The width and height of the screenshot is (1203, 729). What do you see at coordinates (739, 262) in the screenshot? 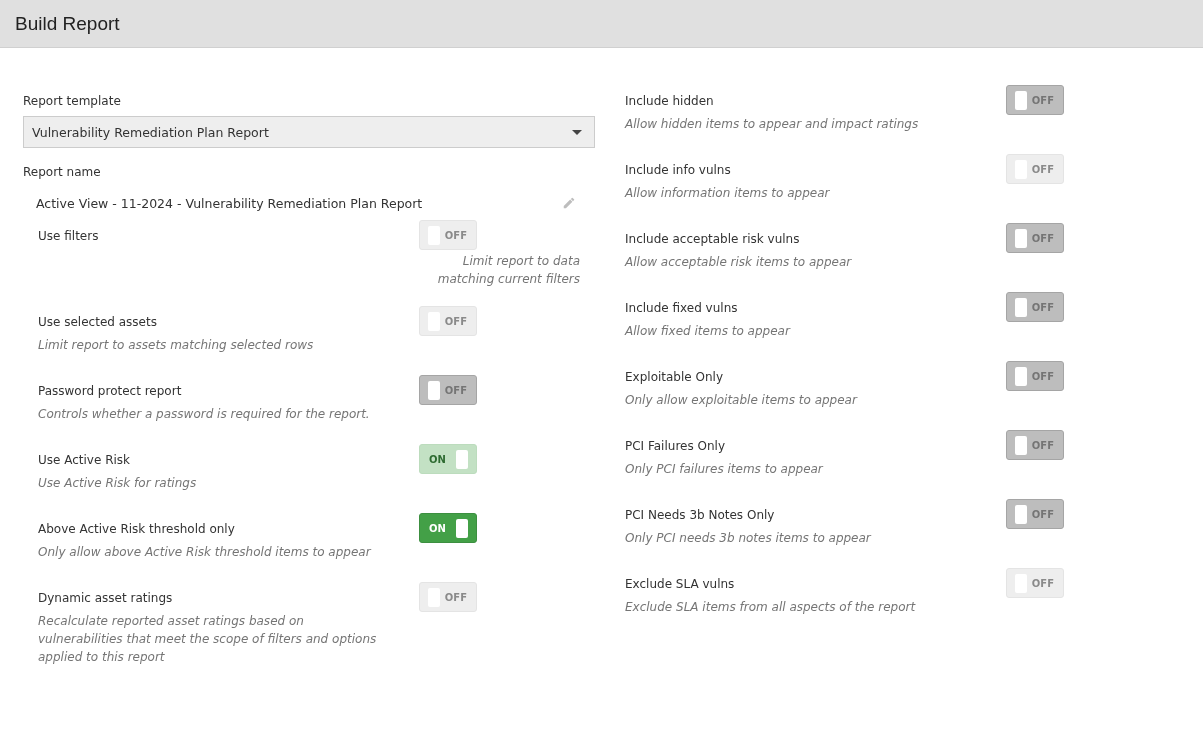
I see `option-description: Allow acceptable risk items to appear` at bounding box center [739, 262].